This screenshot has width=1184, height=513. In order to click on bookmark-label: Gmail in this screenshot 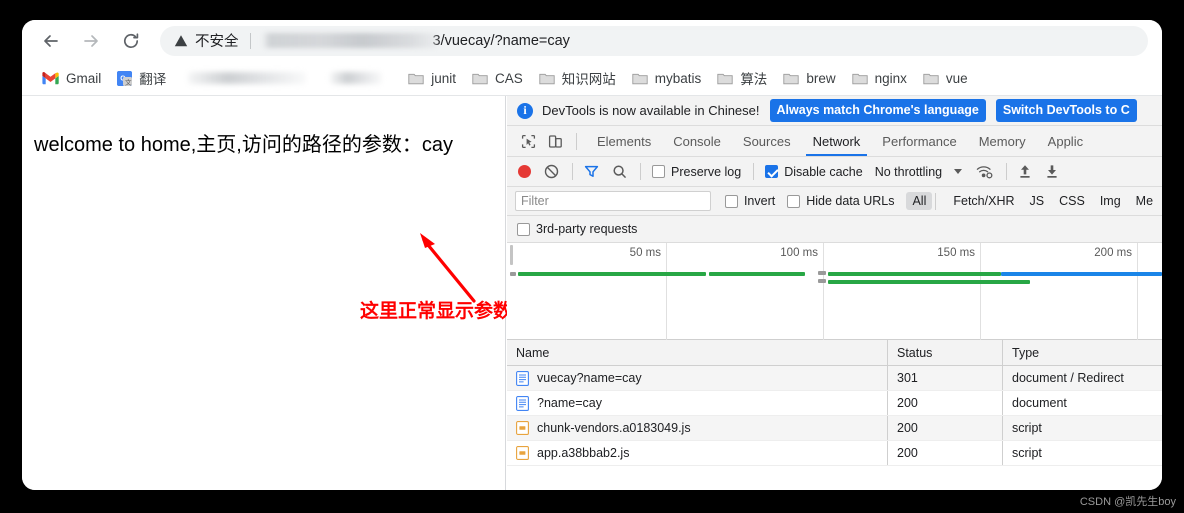, I will do `click(84, 78)`.